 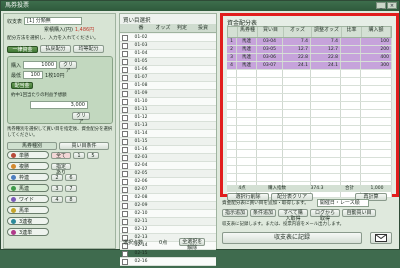 What do you see at coordinates (57, 177) in the screenshot?
I see `step-2: 2` at bounding box center [57, 177].